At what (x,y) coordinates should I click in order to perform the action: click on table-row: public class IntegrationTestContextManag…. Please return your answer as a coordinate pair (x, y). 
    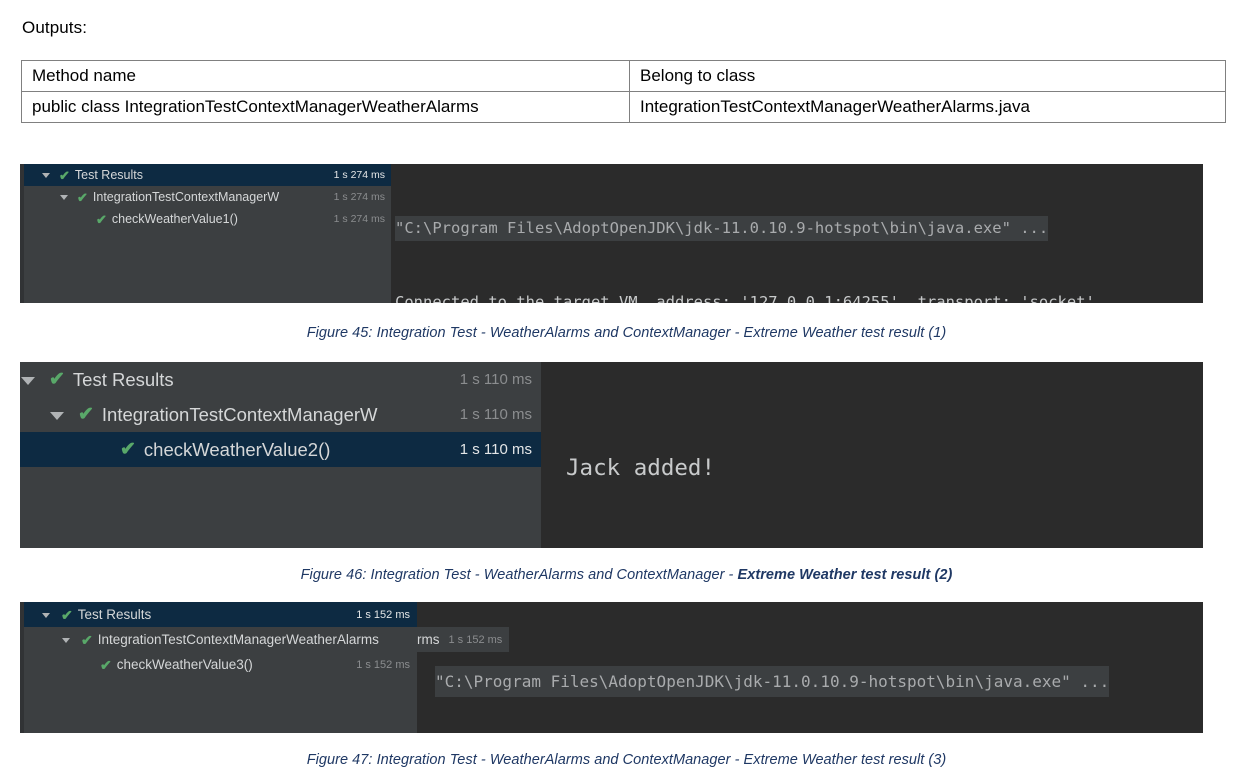
    Looking at the image, I should click on (623, 107).